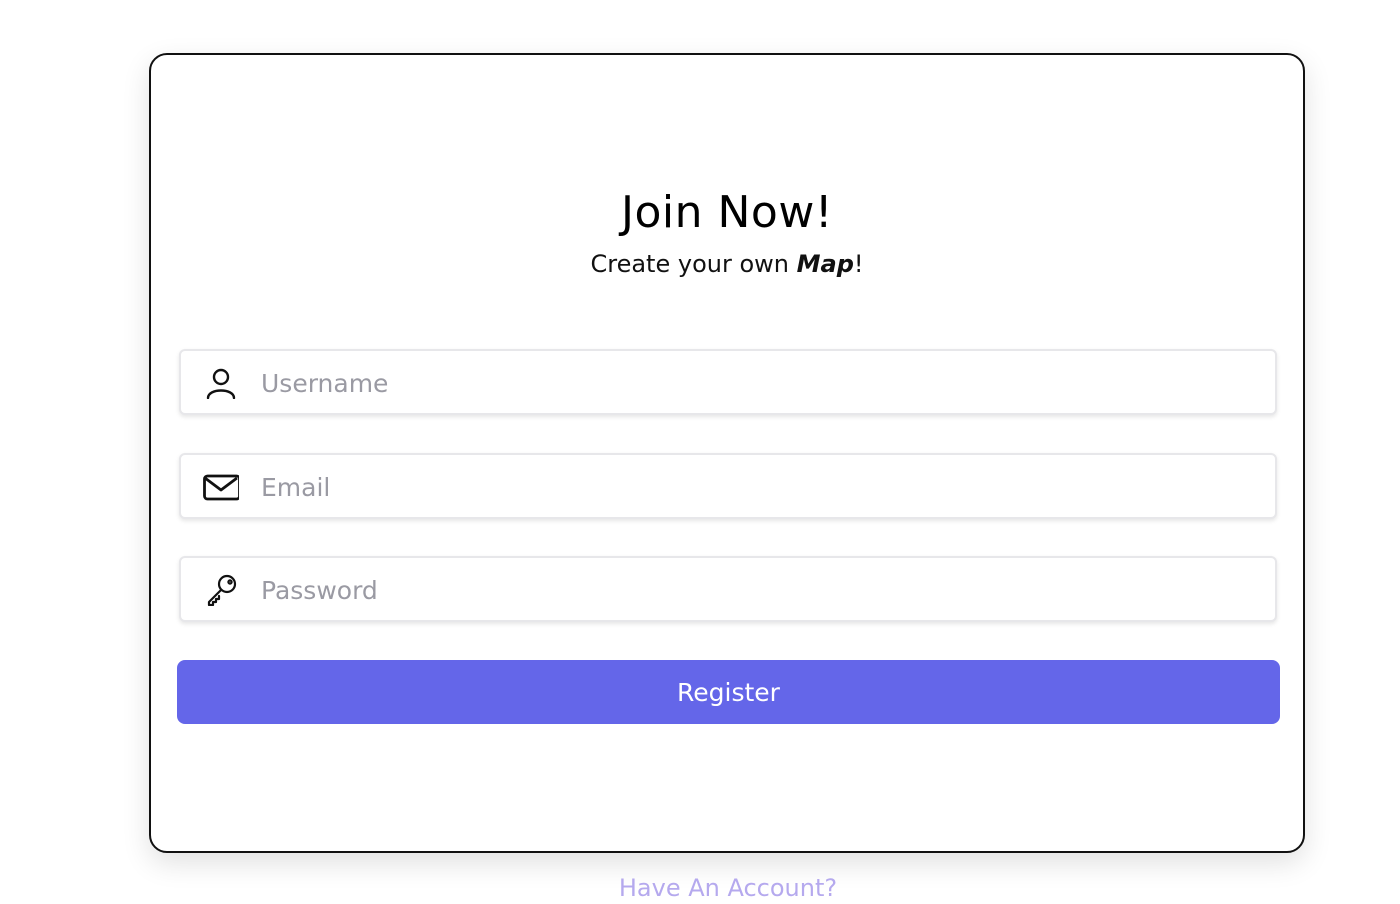  I want to click on have-account-link: Have An Account?, so click(700, 888).